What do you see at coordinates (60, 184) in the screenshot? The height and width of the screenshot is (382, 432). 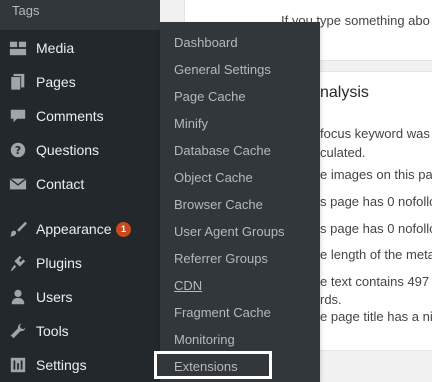 I see `sidebar-item-label: Contact` at bounding box center [60, 184].